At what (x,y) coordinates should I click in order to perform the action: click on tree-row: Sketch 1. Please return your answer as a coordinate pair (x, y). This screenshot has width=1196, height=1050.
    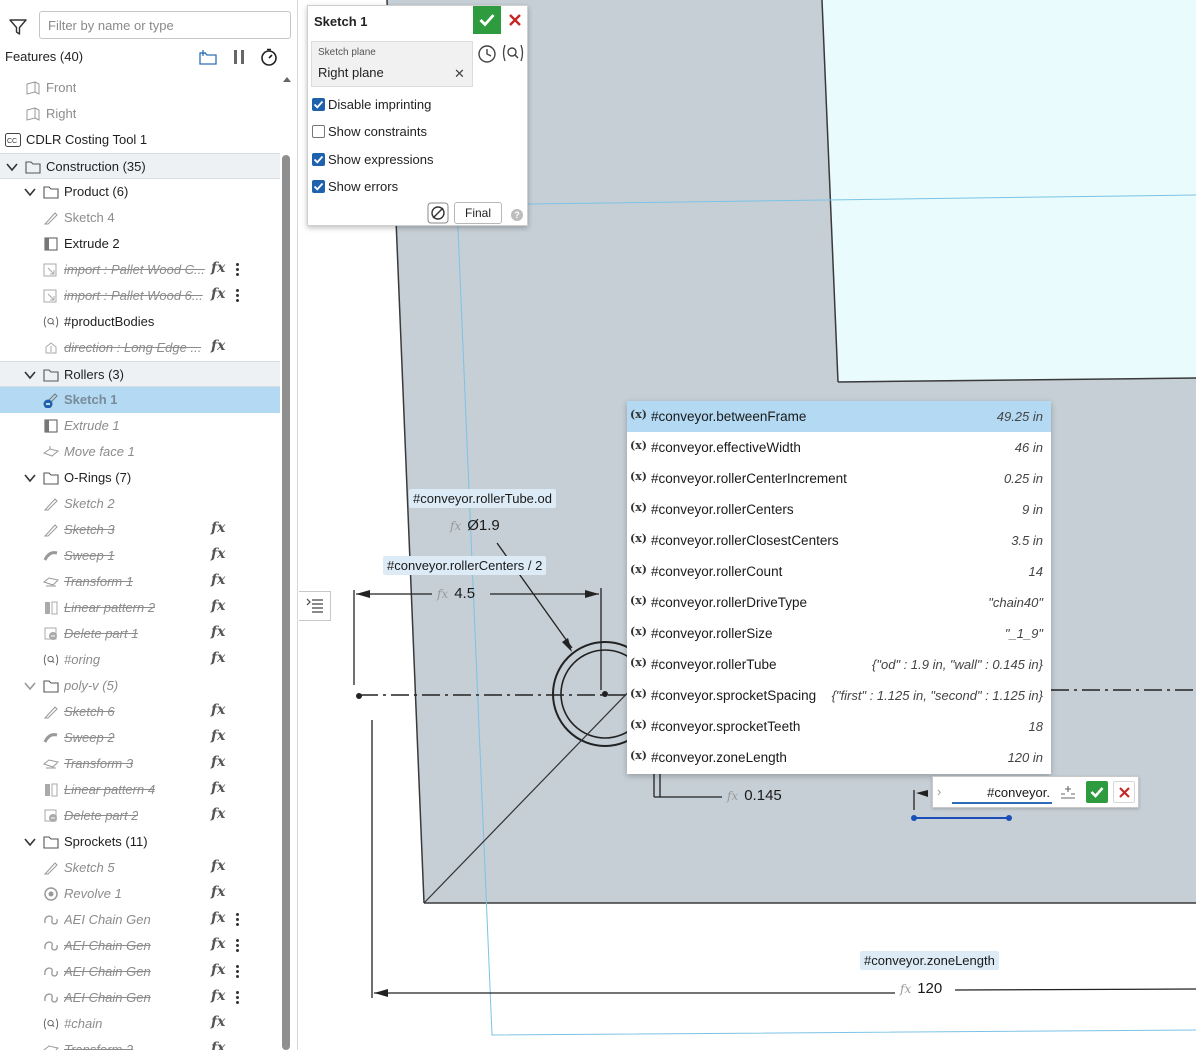
    Looking at the image, I should click on (140, 400).